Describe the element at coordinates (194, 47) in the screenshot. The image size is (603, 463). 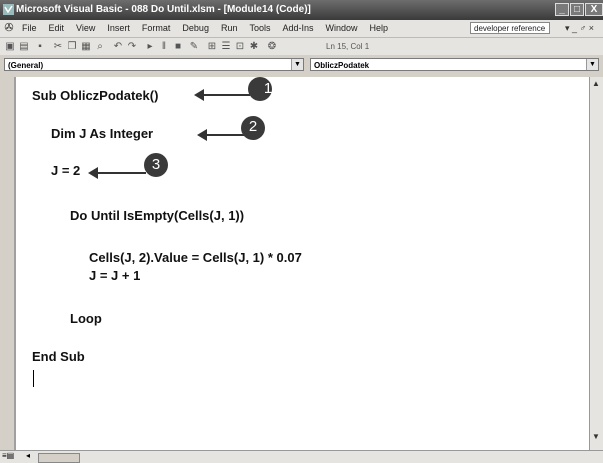
I see `design-mode-icon: ✎` at that location.